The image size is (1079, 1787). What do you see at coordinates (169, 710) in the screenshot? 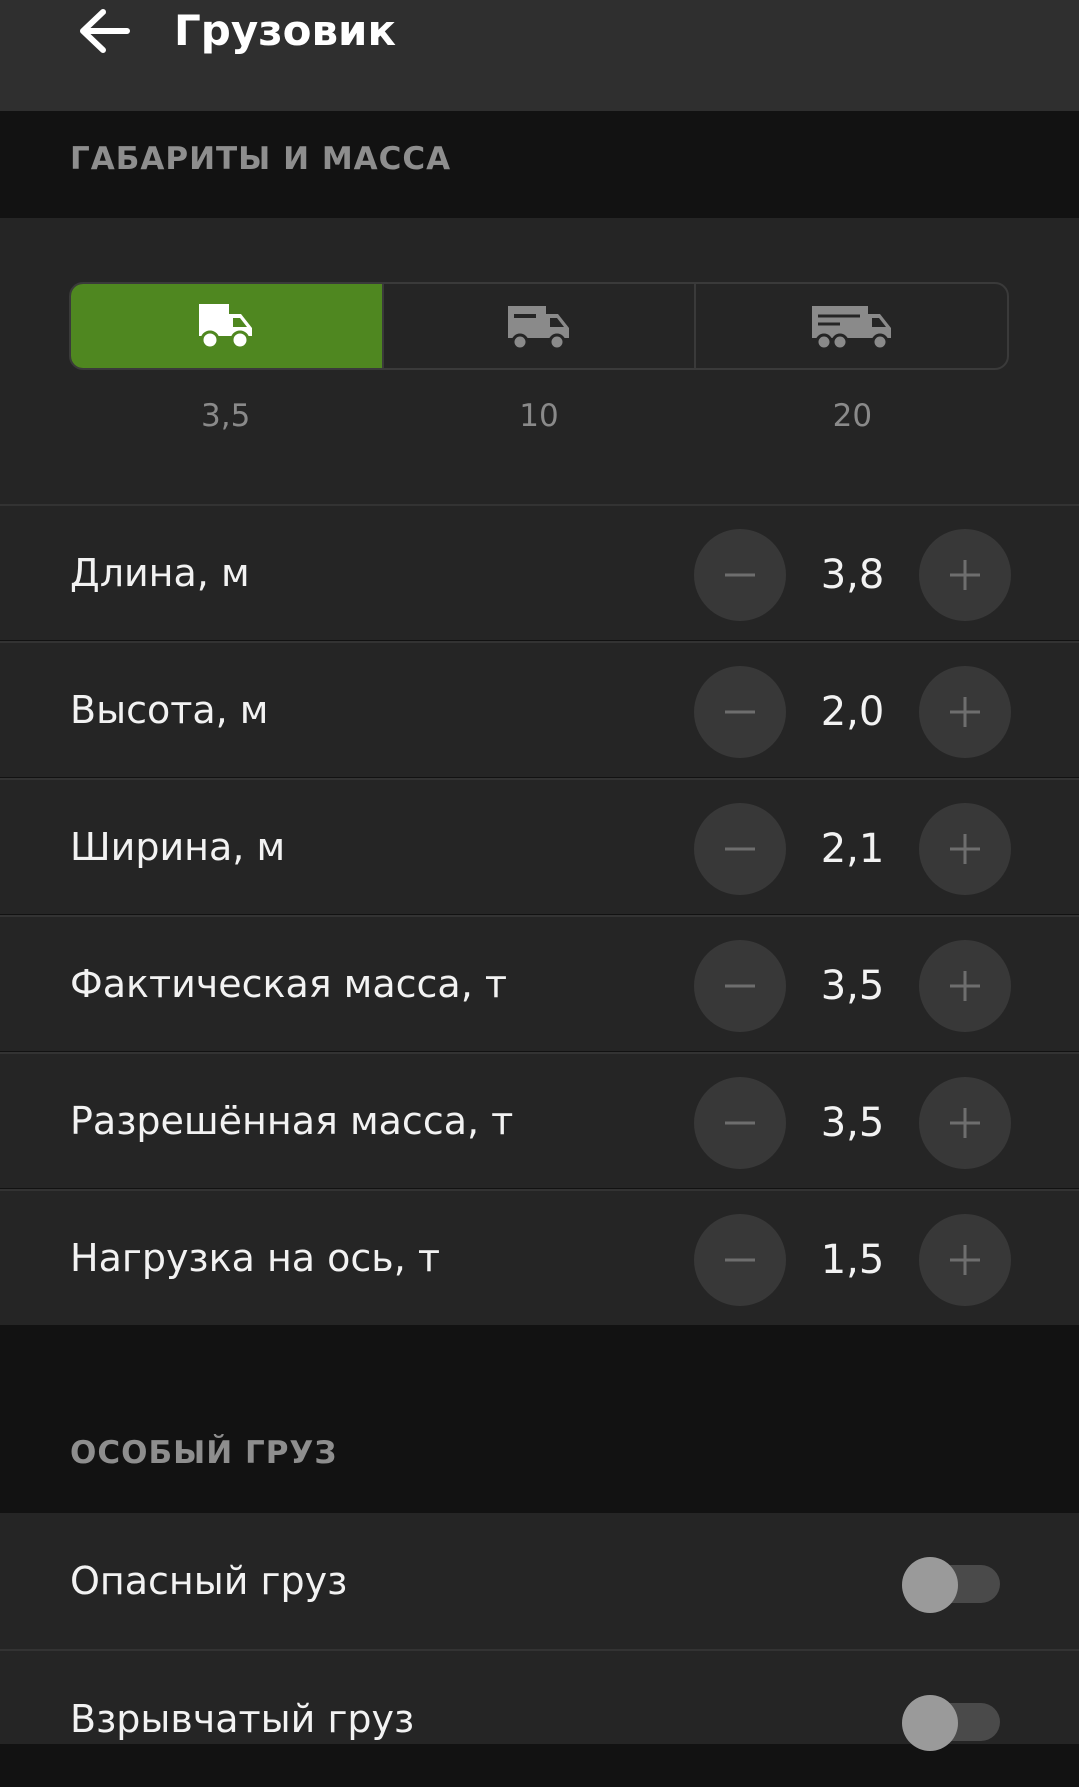
I see `param-label: Высота, м` at bounding box center [169, 710].